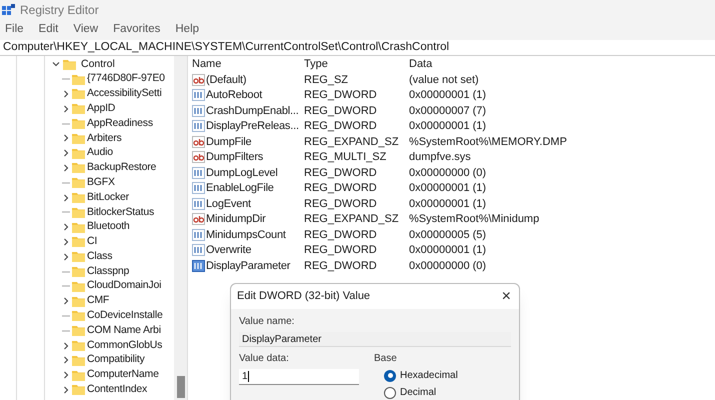 The image size is (715, 400). I want to click on tree-item: COM Name Arbi, so click(124, 330).